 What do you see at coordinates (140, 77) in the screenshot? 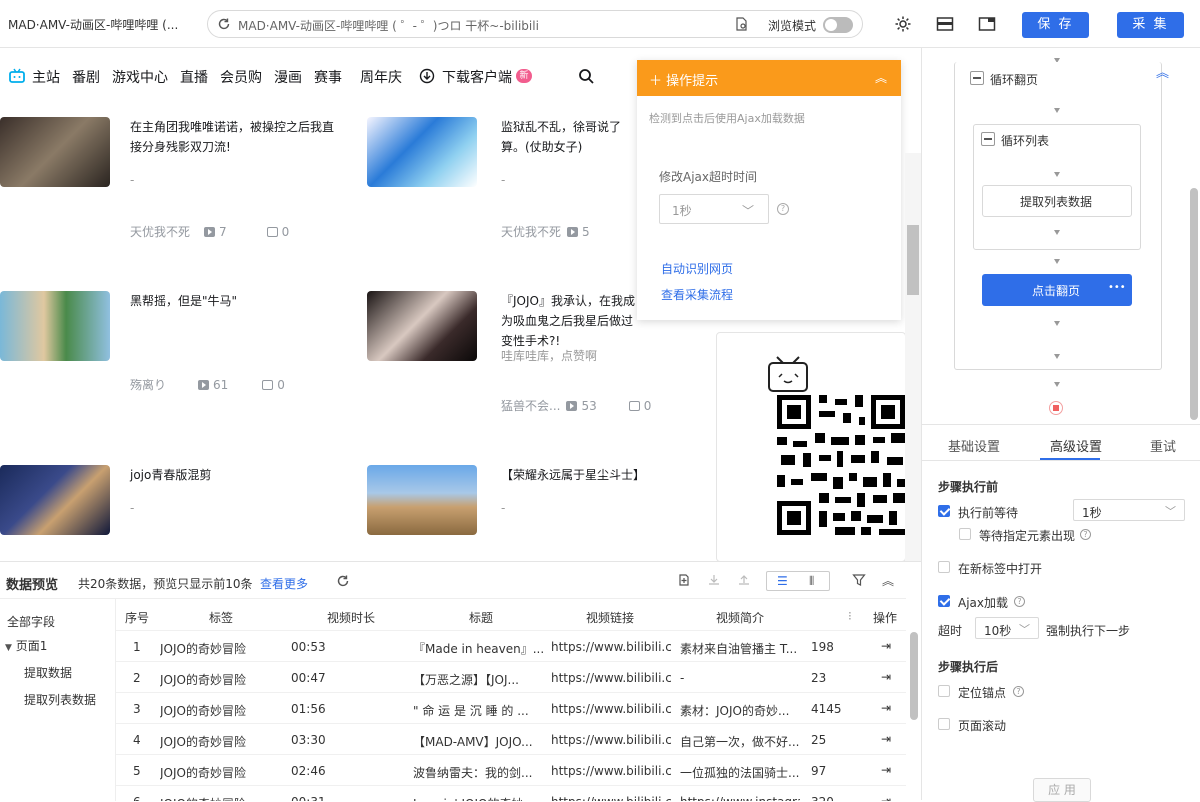
I see `nav-item-game: 游戏中心` at bounding box center [140, 77].